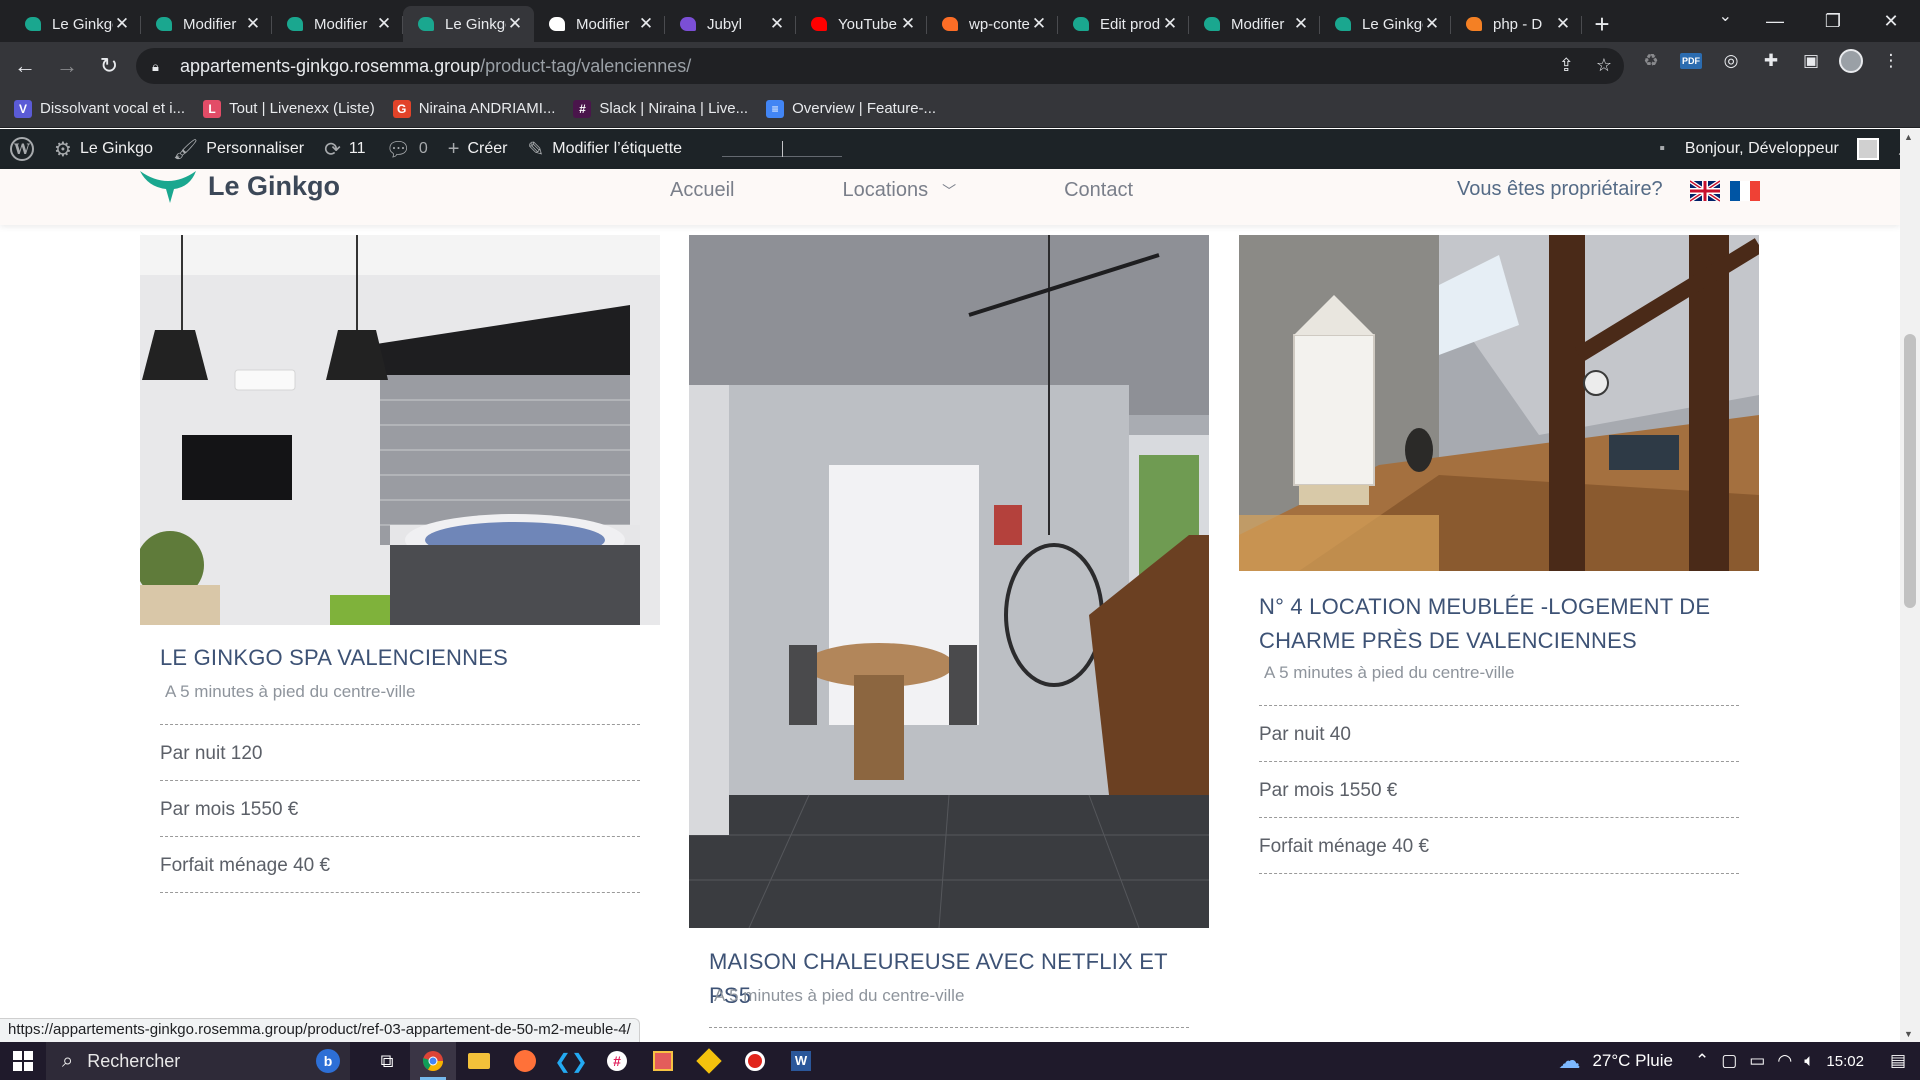 Image resolution: width=1920 pixels, height=1080 pixels. Describe the element at coordinates (1632, 1061) in the screenshot. I see `weather-text: 27°C Pluie` at that location.